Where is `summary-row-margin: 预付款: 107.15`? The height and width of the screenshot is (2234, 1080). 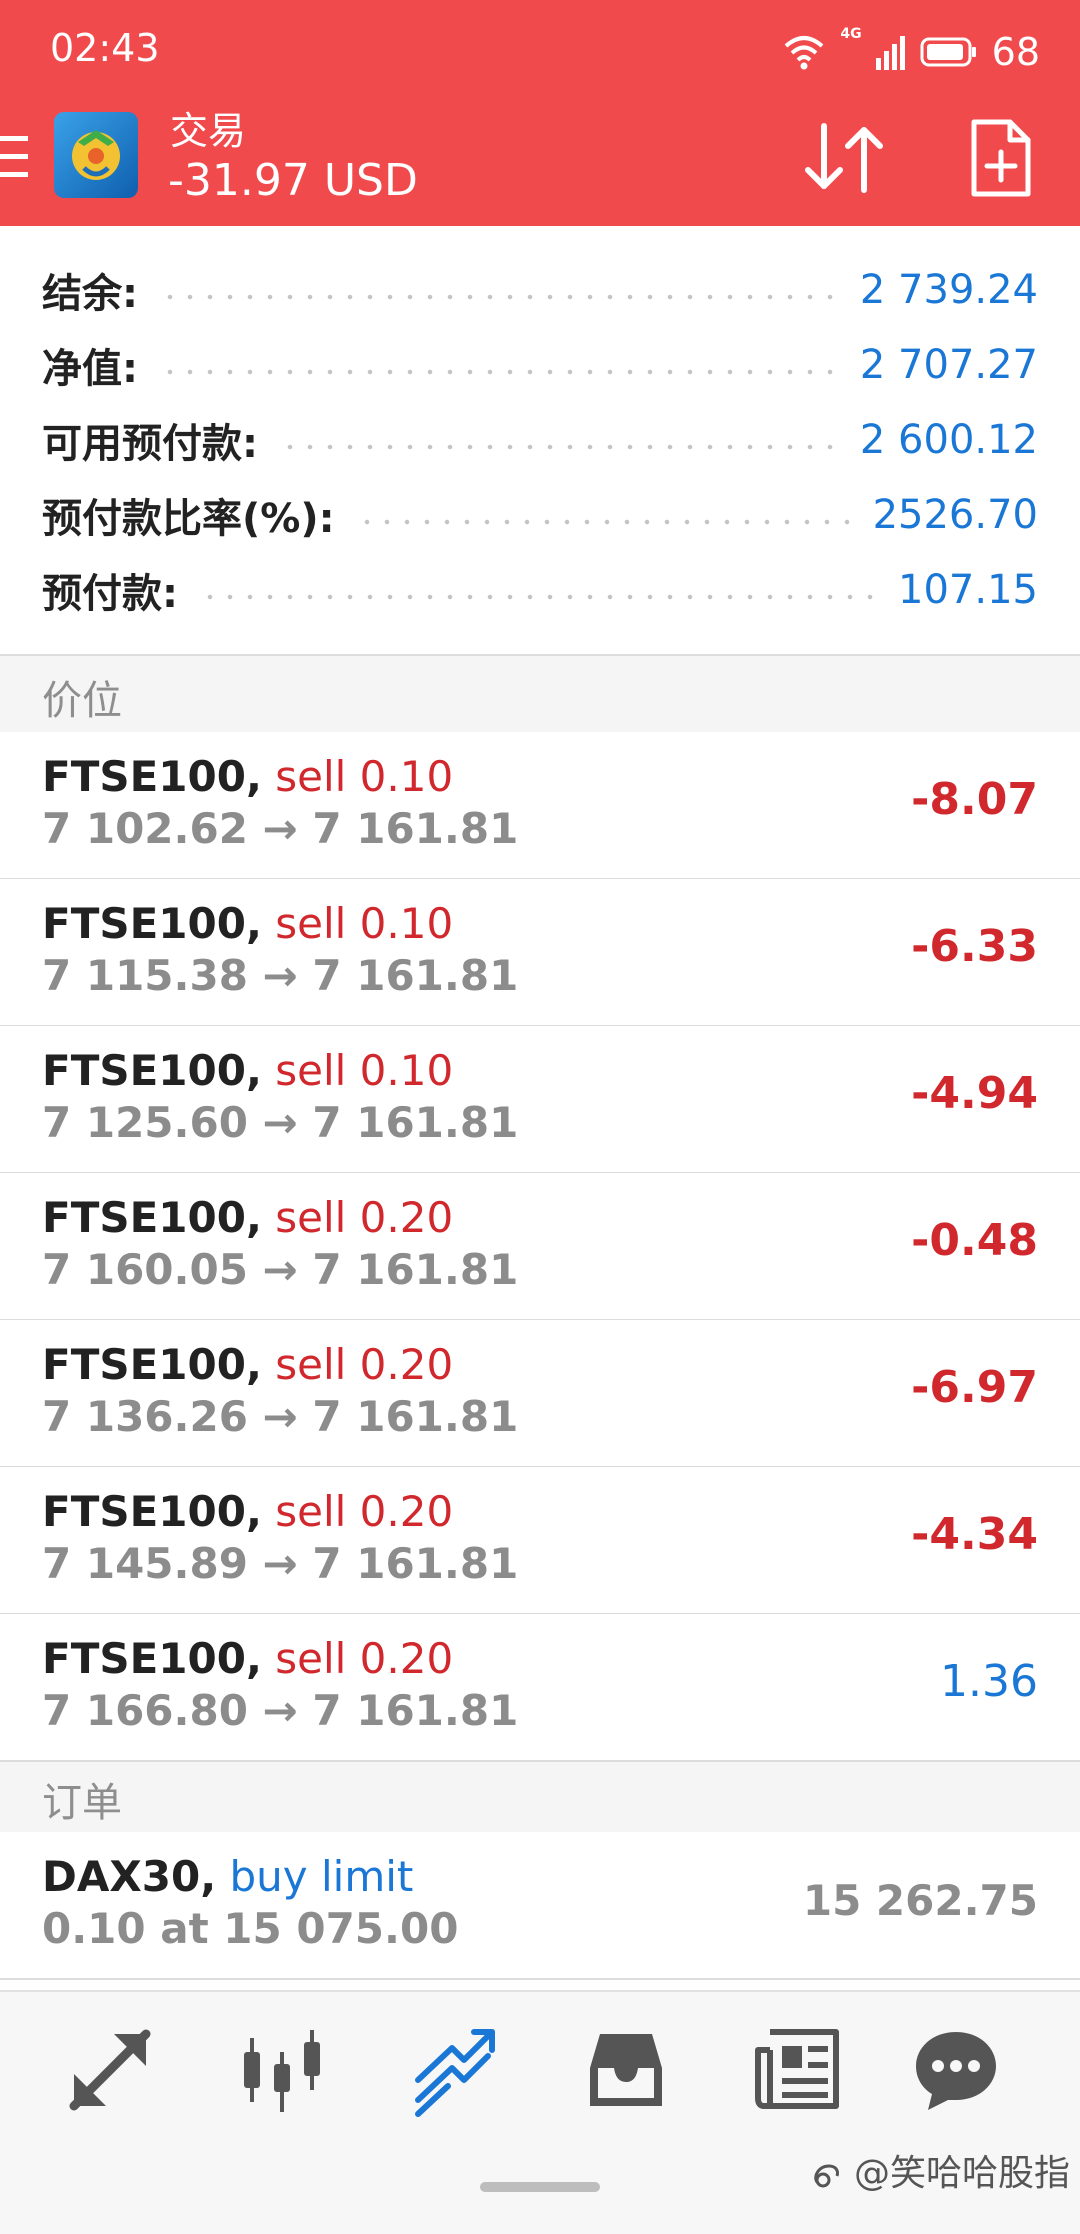 summary-row-margin: 预付款: 107.15 is located at coordinates (540, 590).